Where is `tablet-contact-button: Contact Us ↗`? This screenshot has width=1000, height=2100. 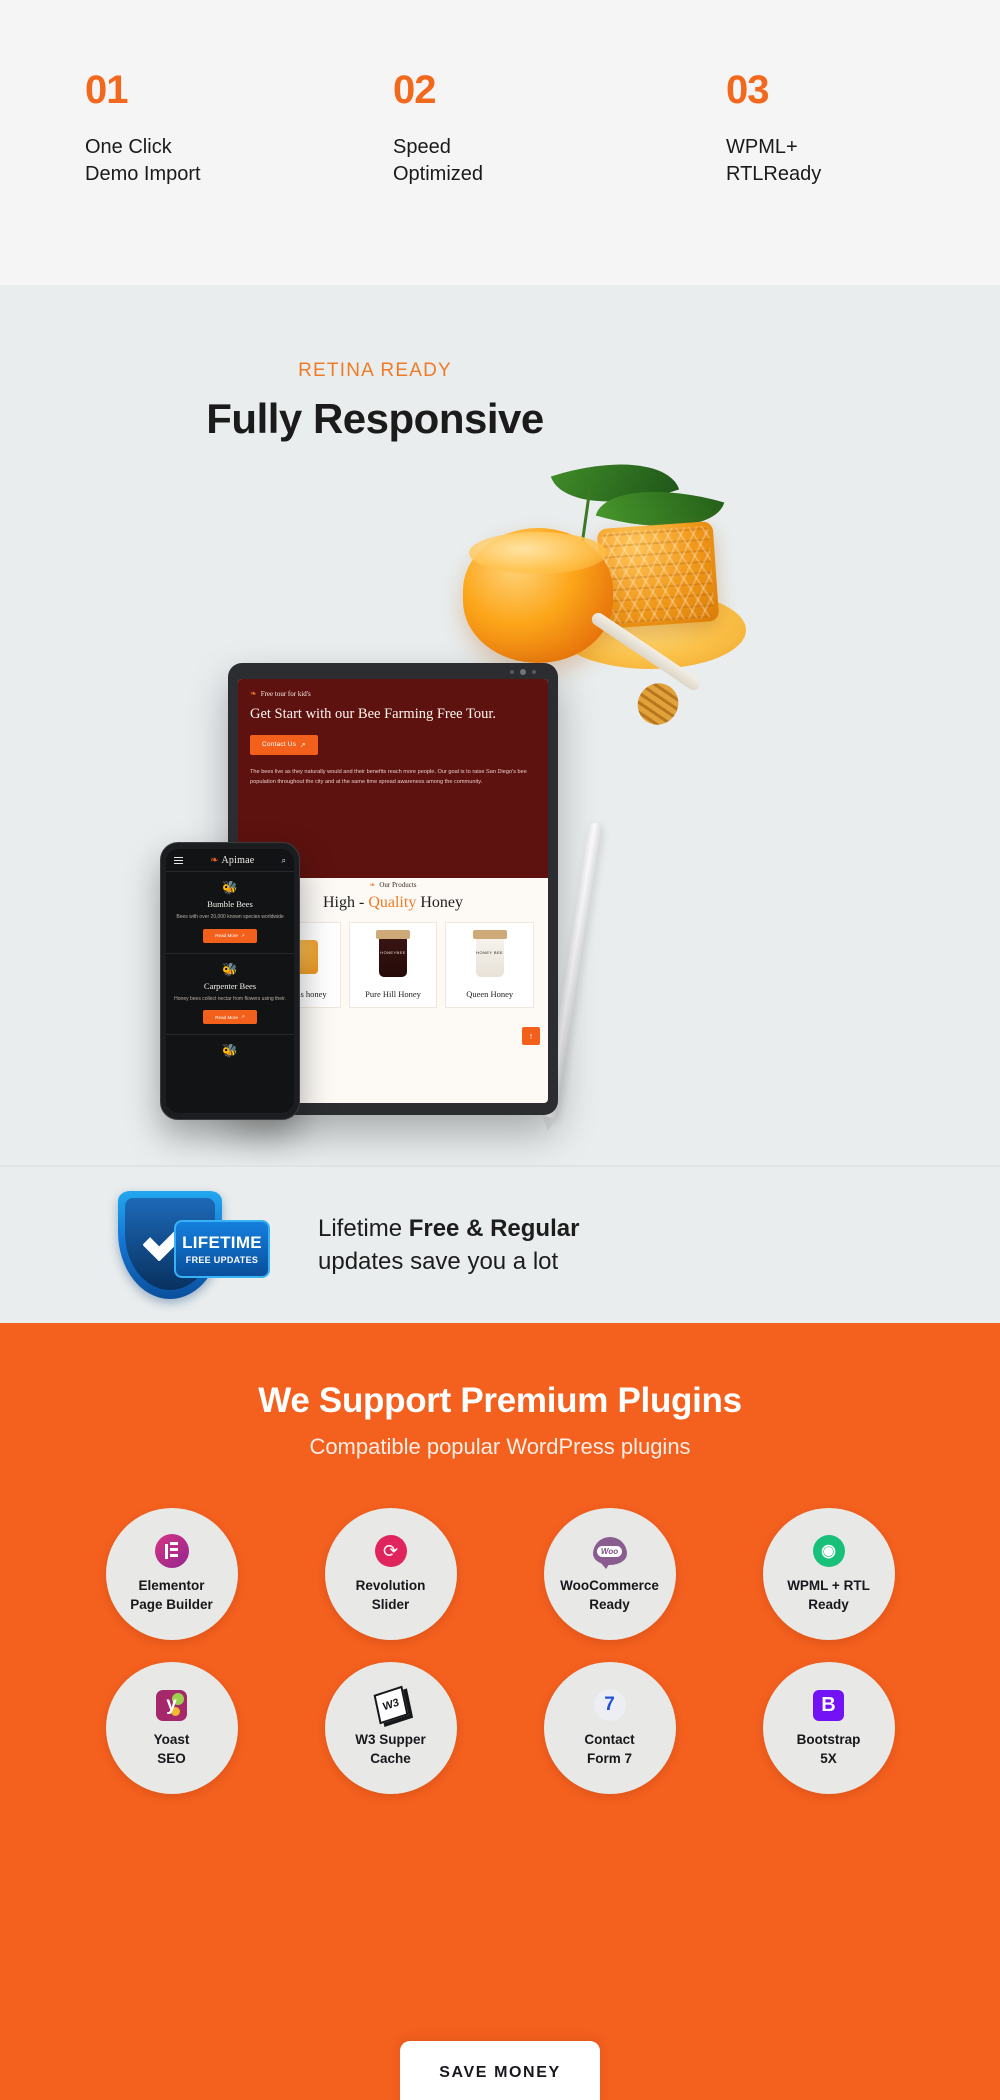 tablet-contact-button: Contact Us ↗ is located at coordinates (284, 744).